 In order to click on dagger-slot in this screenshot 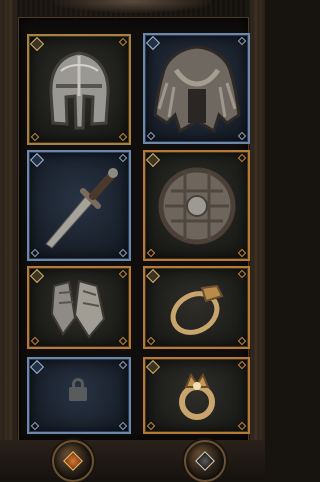, I will do `click(79, 205)`.